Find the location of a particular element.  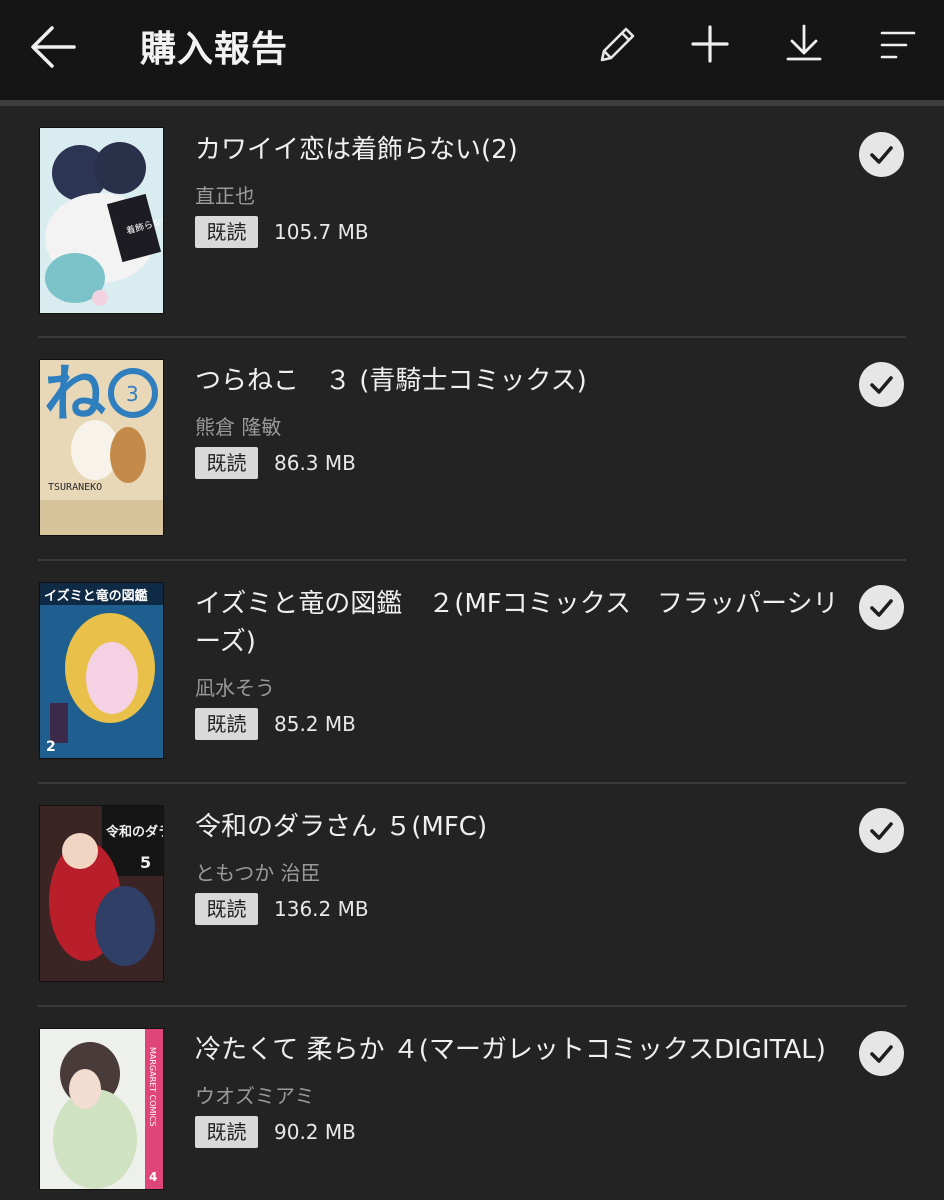

download-button is located at coordinates (804, 44).